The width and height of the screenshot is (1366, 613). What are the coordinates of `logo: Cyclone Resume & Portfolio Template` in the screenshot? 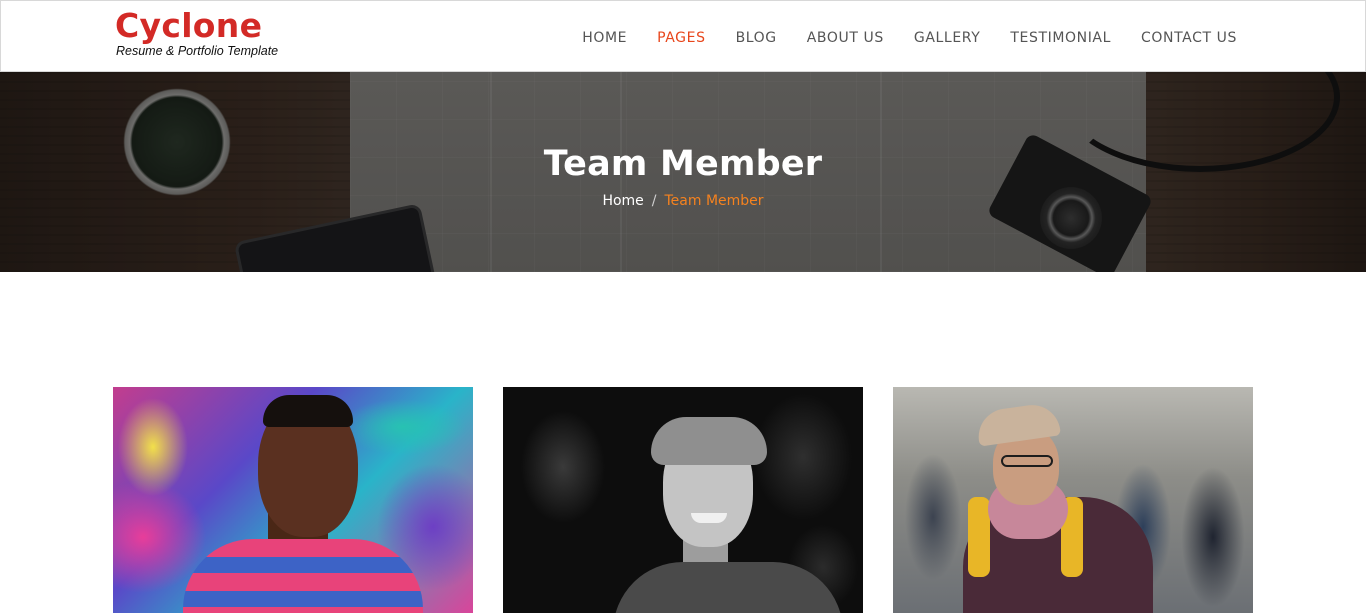 It's located at (197, 33).